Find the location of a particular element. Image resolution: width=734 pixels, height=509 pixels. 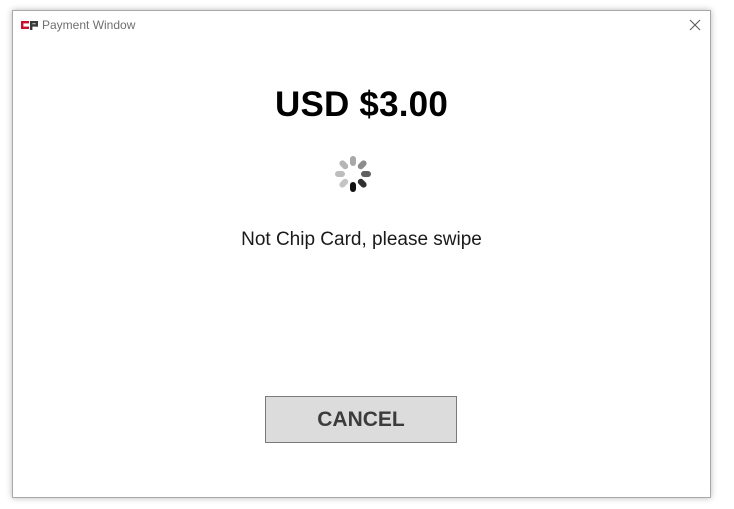

close-button is located at coordinates (695, 25).